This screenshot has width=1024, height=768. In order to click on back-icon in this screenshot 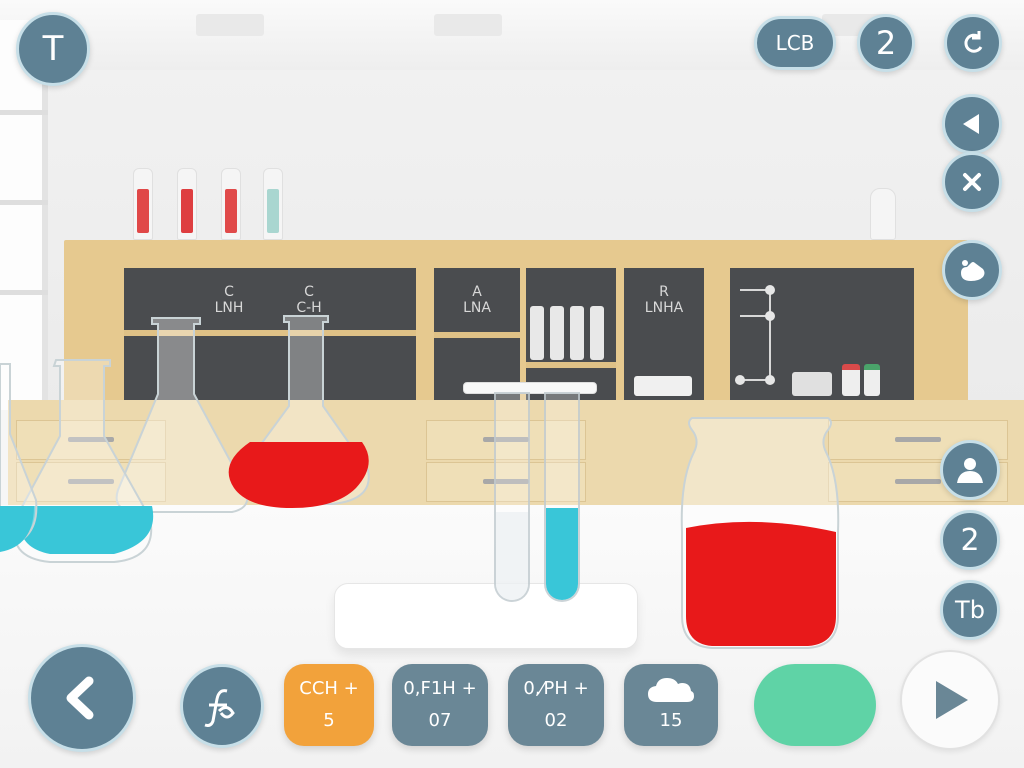, I will do `click(972, 124)`.